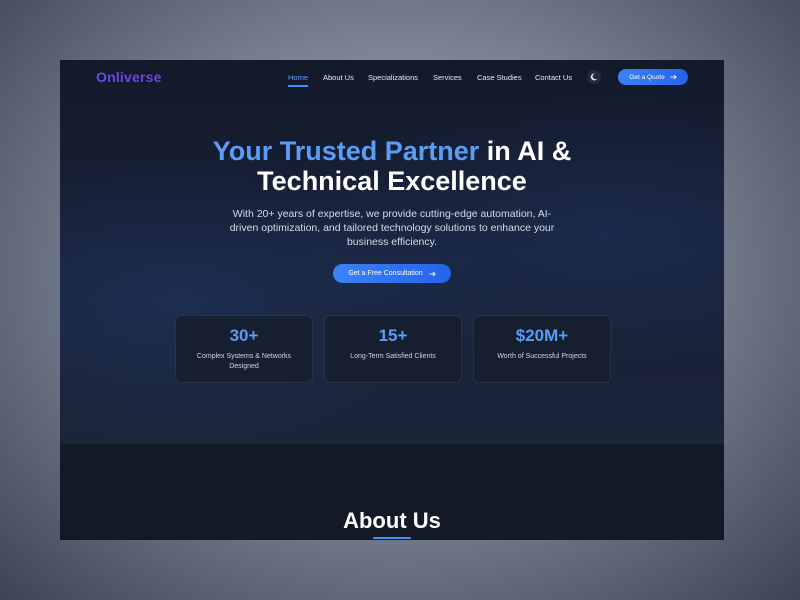 This screenshot has width=800, height=600. I want to click on logo-mark: O, so click(102, 77).